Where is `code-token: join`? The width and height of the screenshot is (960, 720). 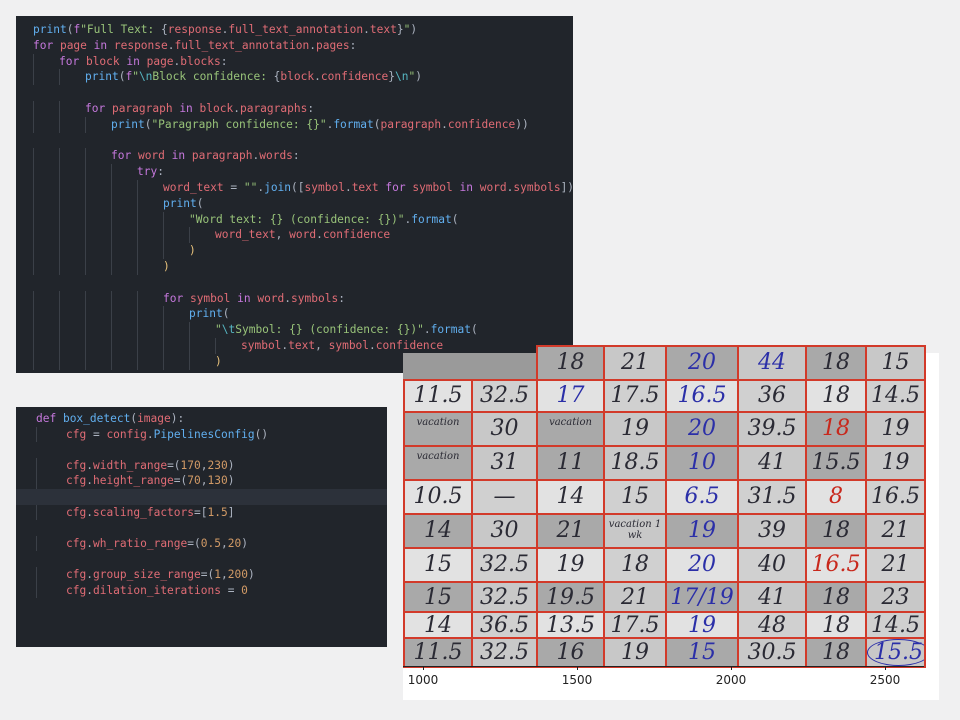 code-token: join is located at coordinates (278, 187).